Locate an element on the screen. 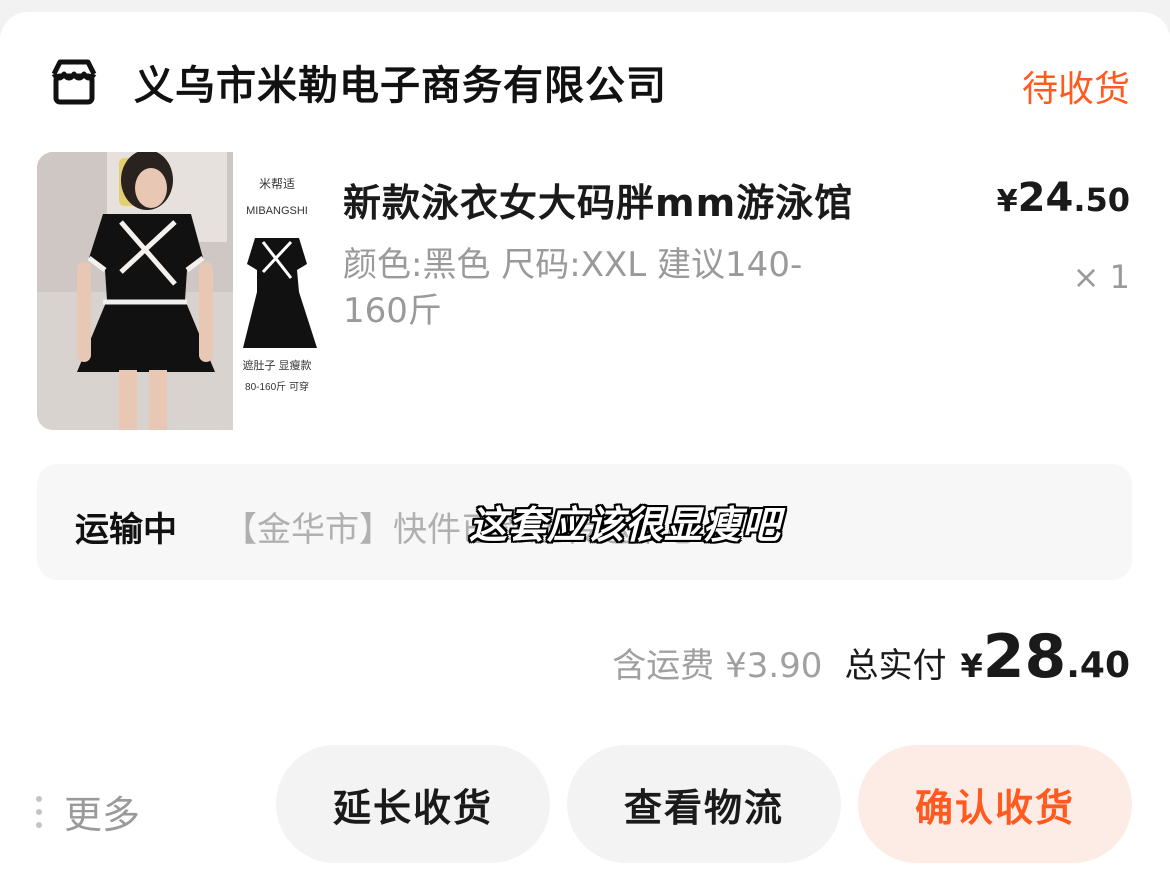  video-subtitle-overlay: 这套应该很显瘦吧 is located at coordinates (625, 525).